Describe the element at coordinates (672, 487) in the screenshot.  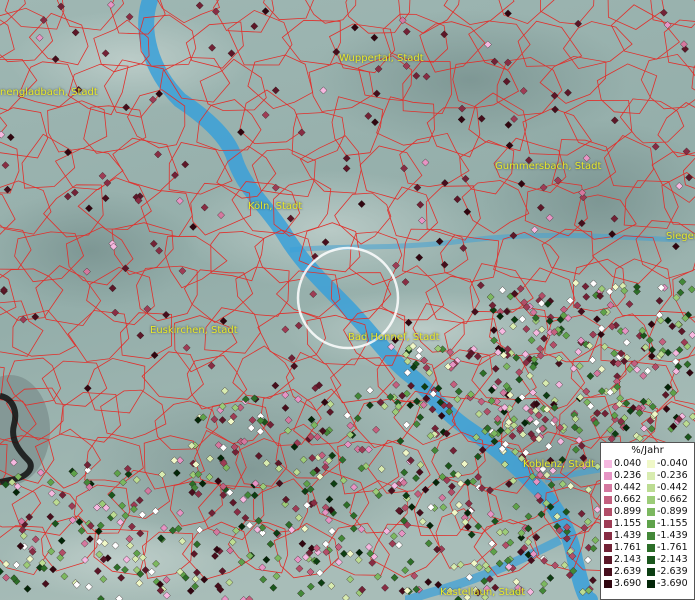
I see `legend-label: -0.442` at that location.